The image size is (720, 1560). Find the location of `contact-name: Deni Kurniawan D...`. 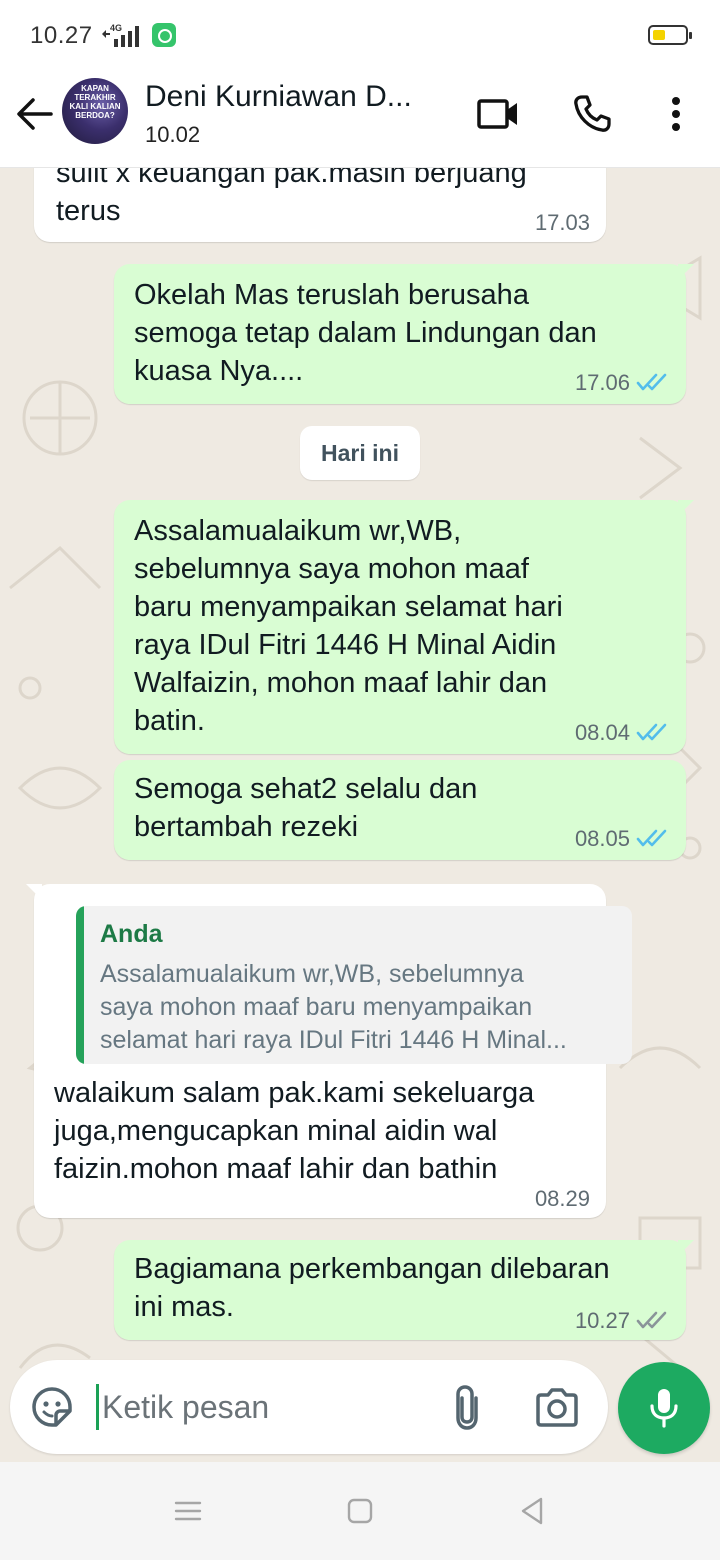

contact-name: Deni Kurniawan D... is located at coordinates (295, 97).